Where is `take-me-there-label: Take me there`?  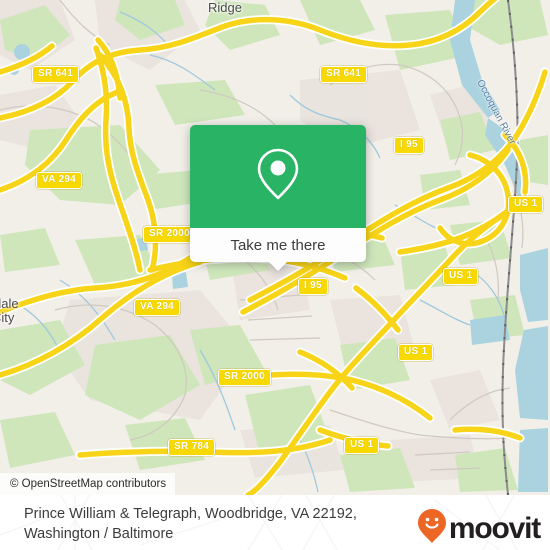
take-me-there-label: Take me there is located at coordinates (278, 245).